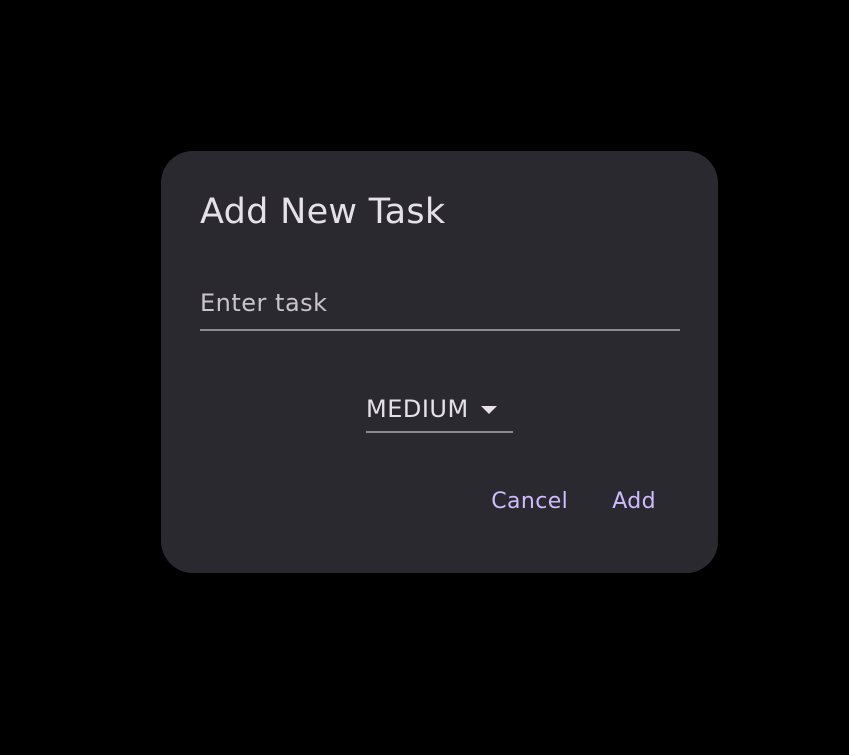  What do you see at coordinates (529, 501) in the screenshot?
I see `cancel-button: Cancel` at bounding box center [529, 501].